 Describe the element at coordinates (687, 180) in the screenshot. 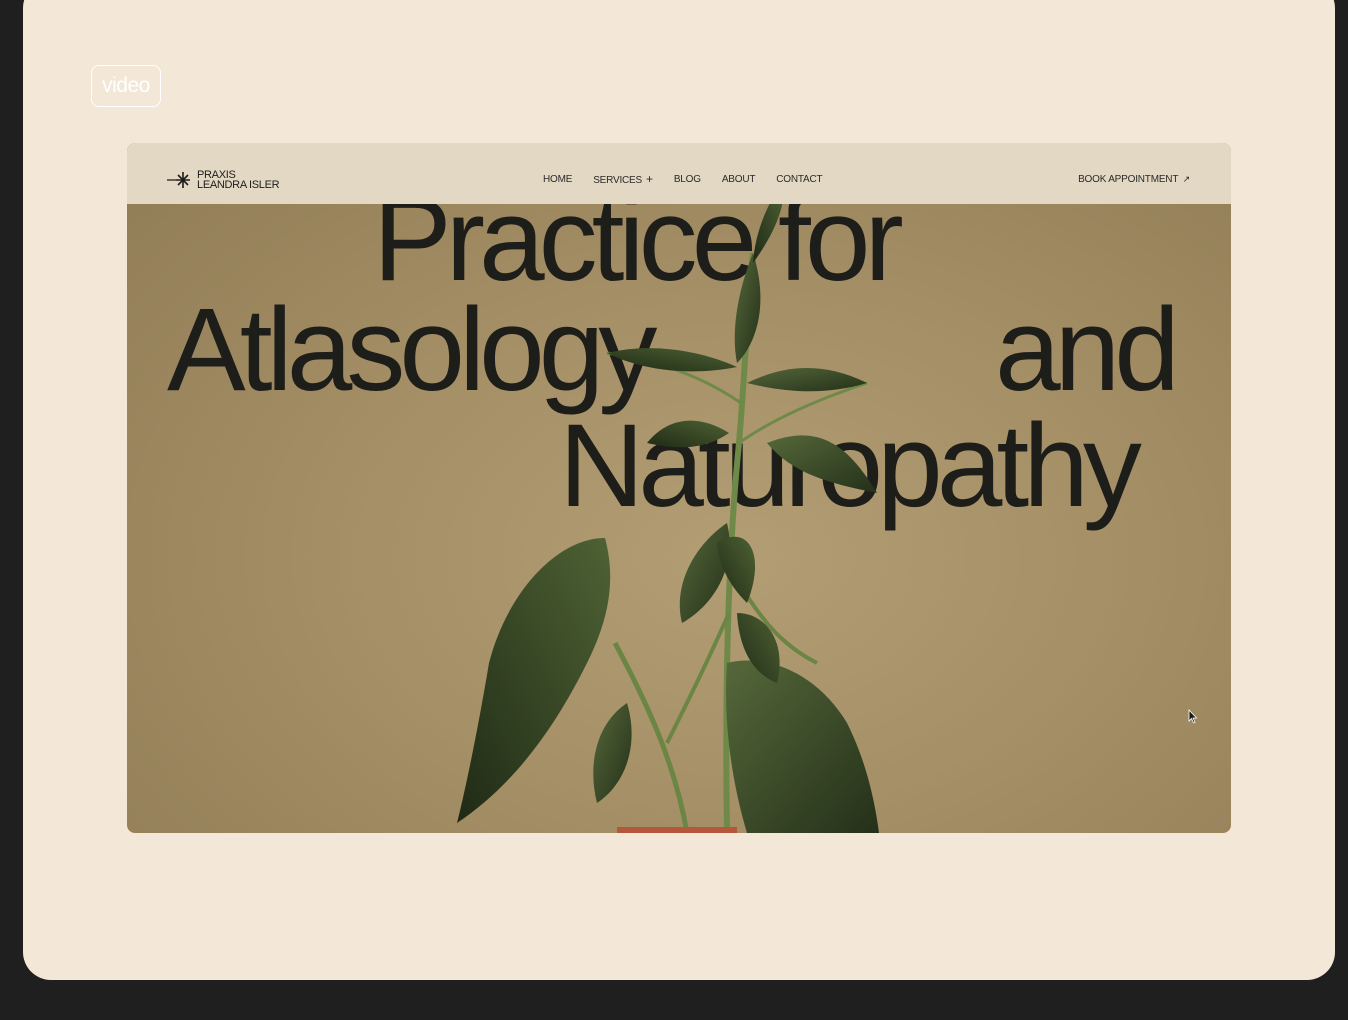

I see `nav-blog: BLOG` at that location.